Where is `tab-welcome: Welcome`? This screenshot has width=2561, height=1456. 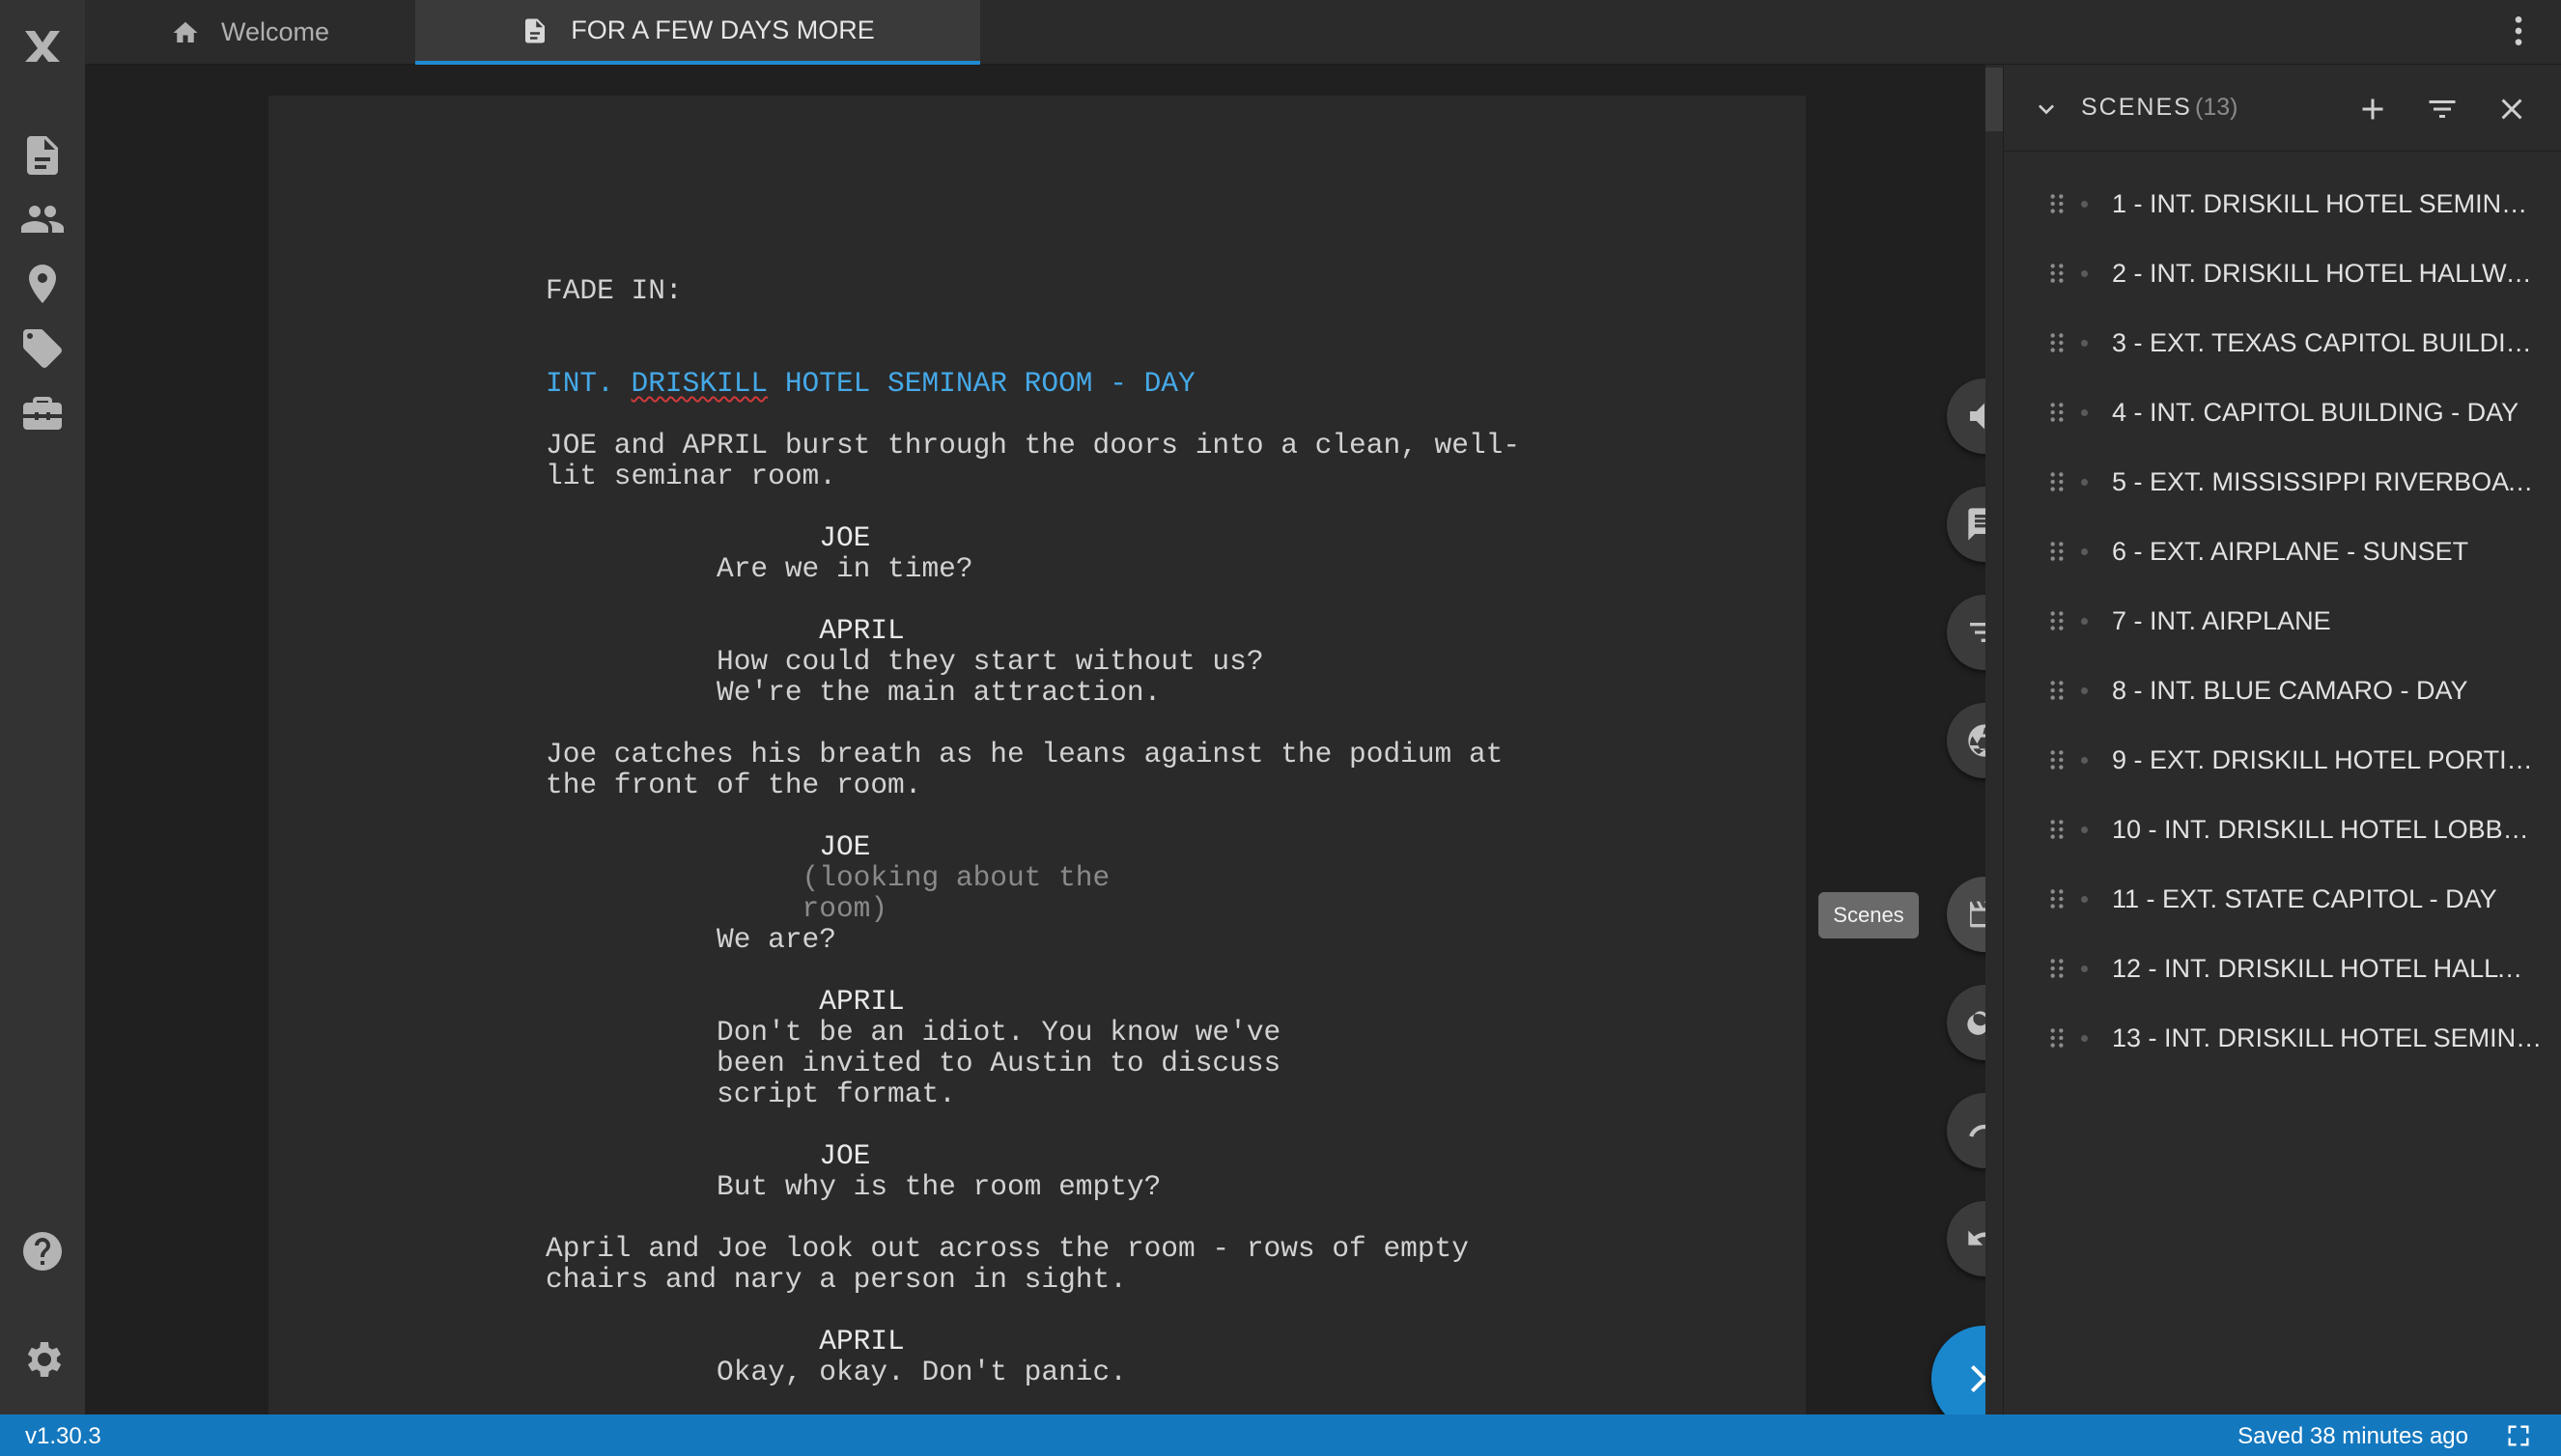 tab-welcome: Welcome is located at coordinates (250, 33).